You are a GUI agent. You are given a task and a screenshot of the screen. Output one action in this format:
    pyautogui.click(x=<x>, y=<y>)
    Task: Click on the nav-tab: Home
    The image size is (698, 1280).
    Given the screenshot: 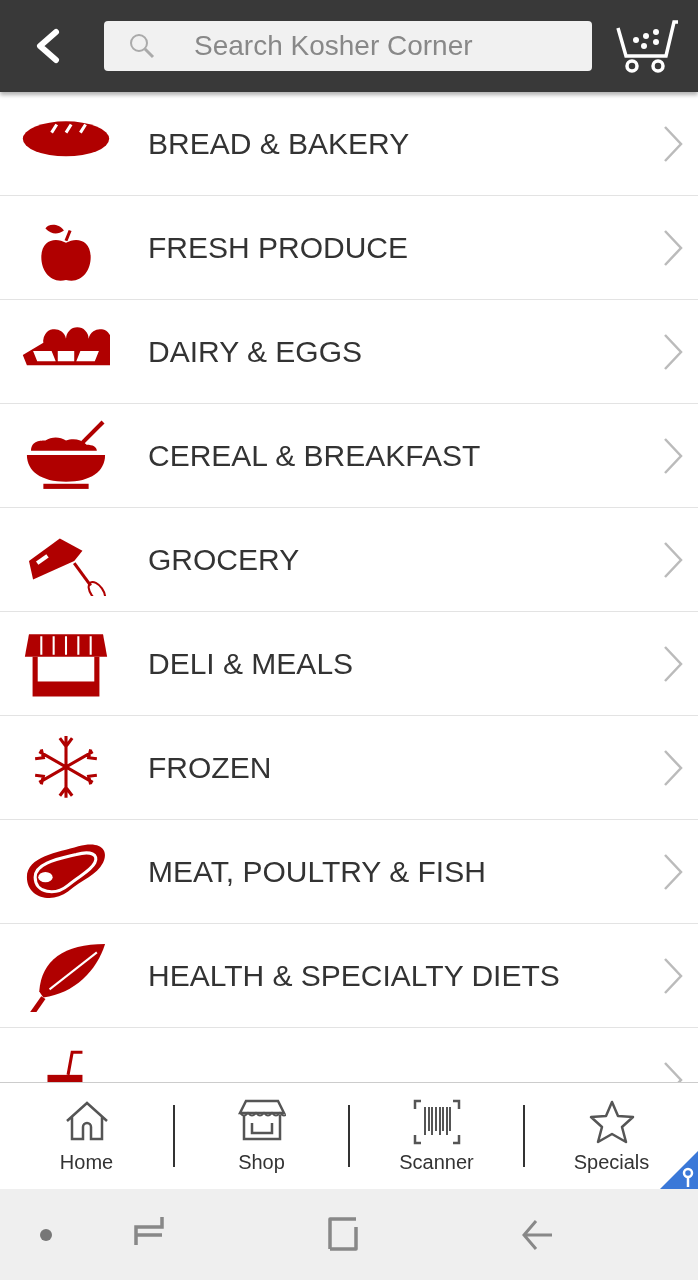 What is the action you would take?
    pyautogui.click(x=86, y=1136)
    